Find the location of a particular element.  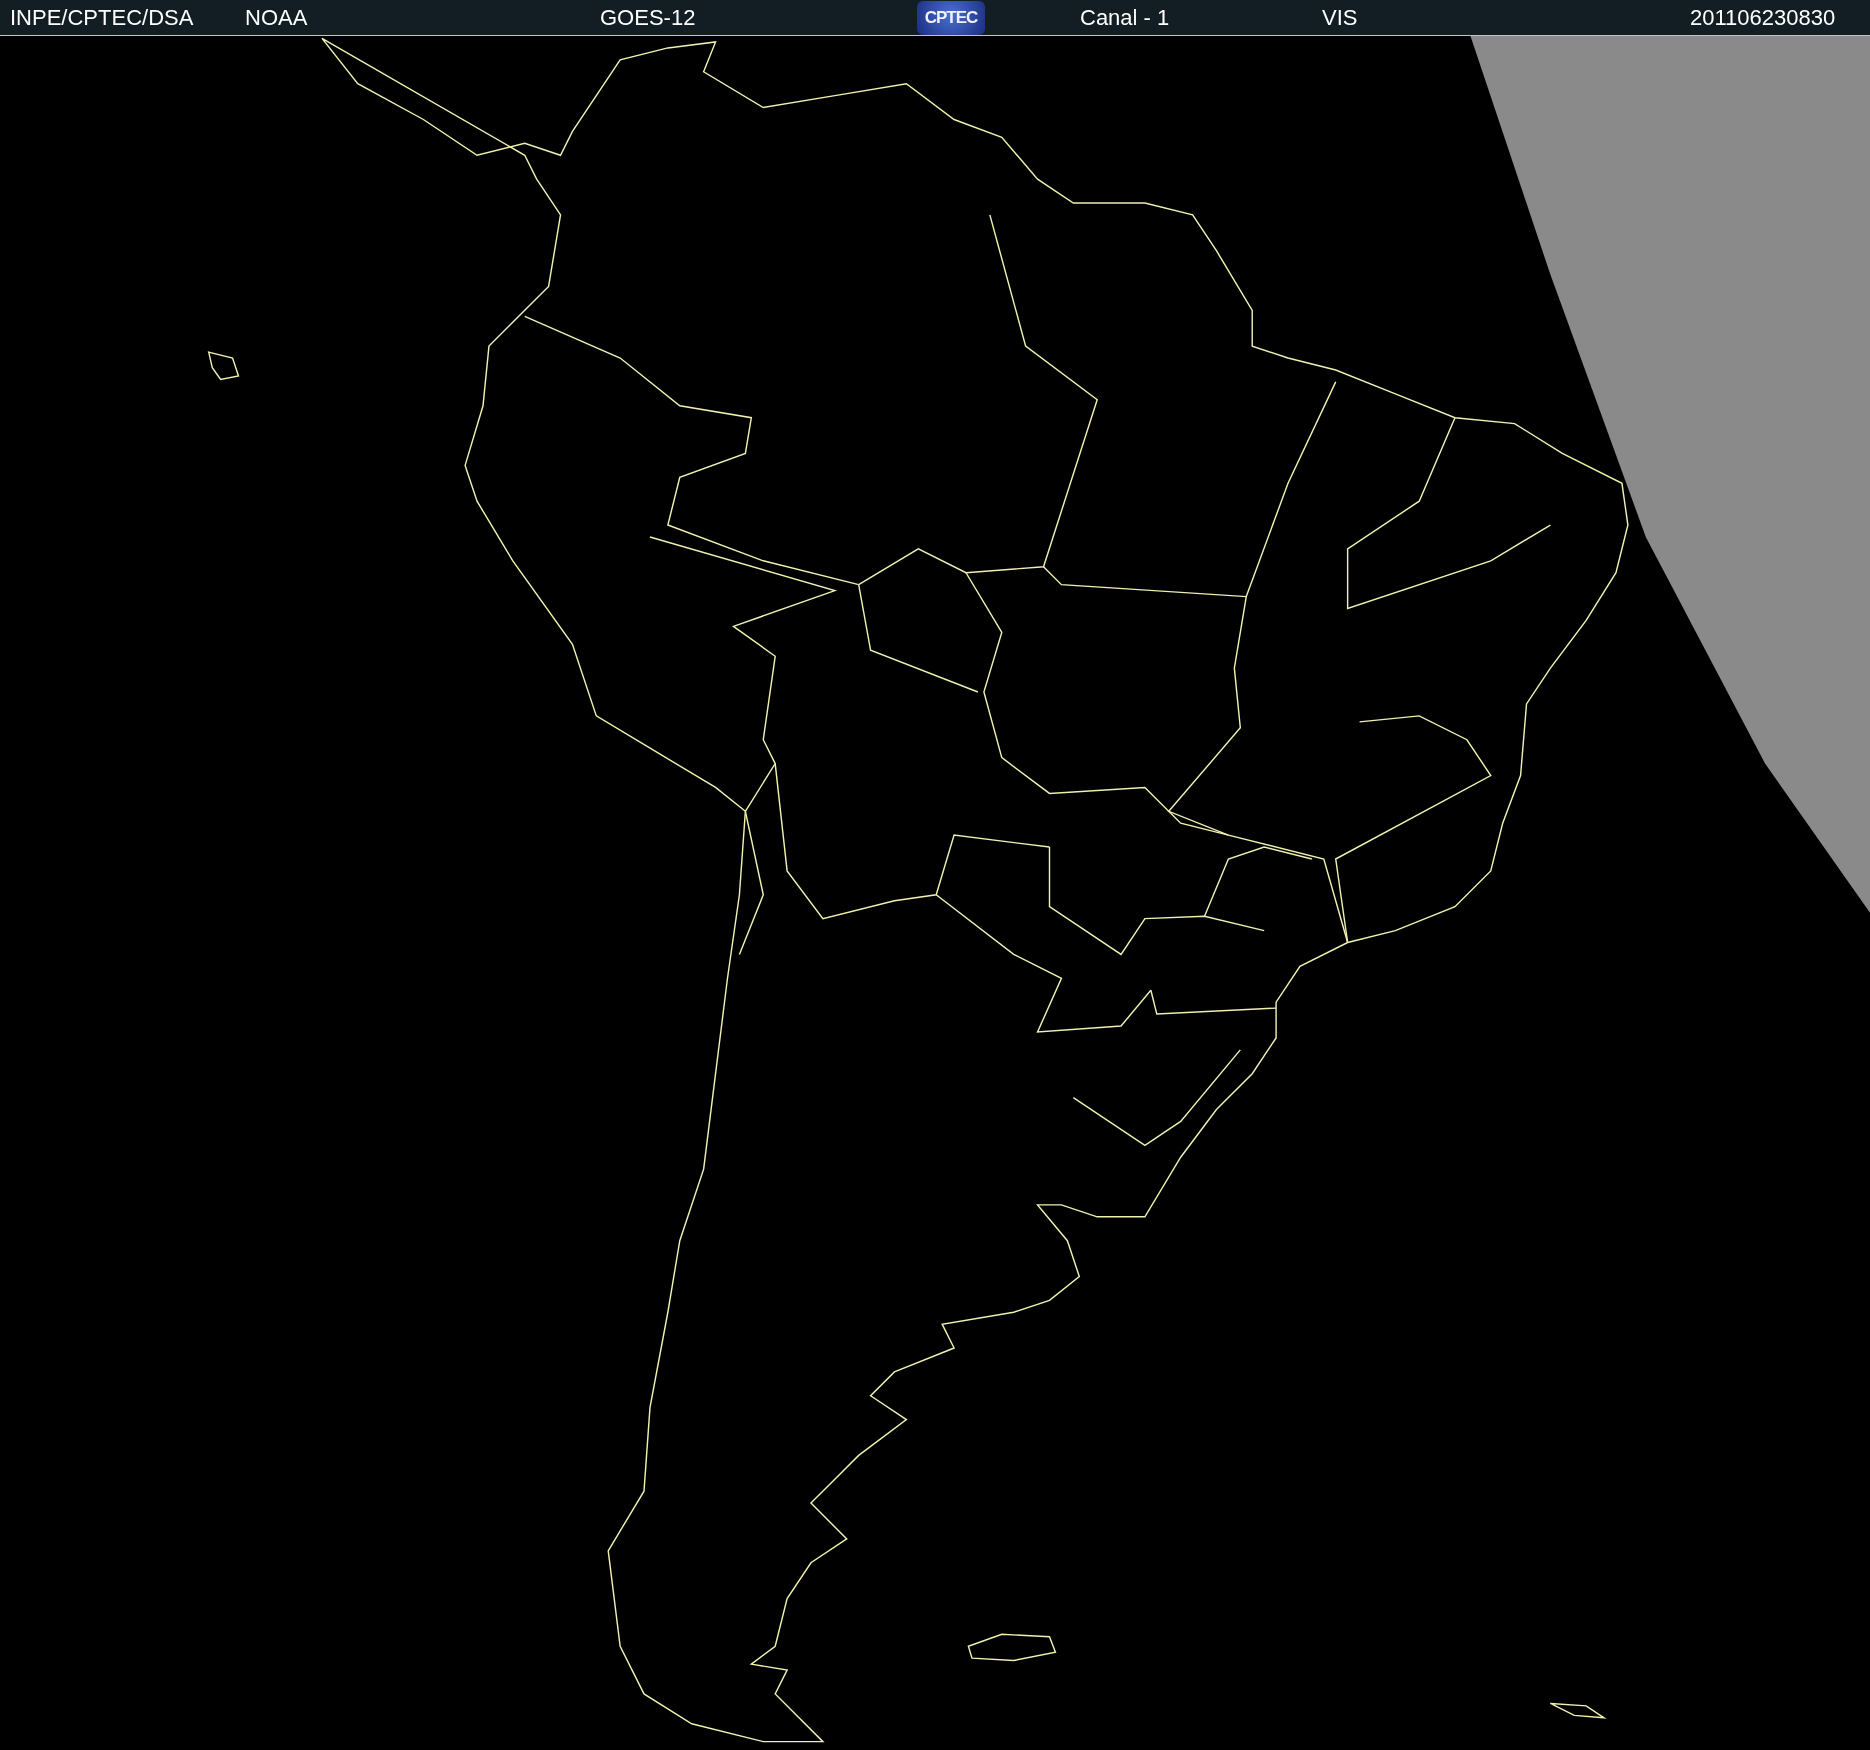

timestamp-label: 201106230830 is located at coordinates (1763, 17).